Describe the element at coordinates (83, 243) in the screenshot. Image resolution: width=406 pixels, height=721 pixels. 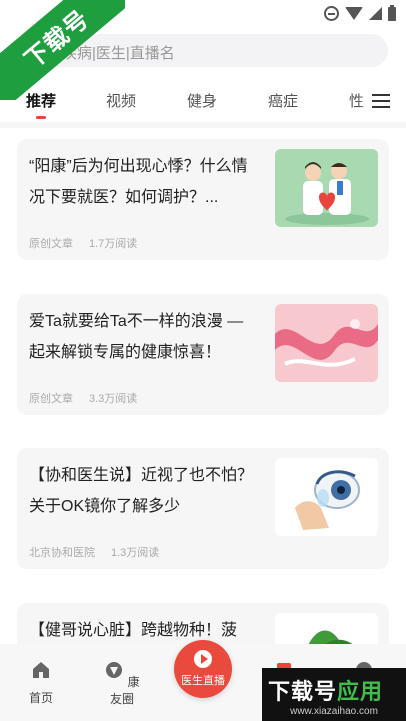
I see `article-meta: 原创文章 1.7万阅读` at that location.